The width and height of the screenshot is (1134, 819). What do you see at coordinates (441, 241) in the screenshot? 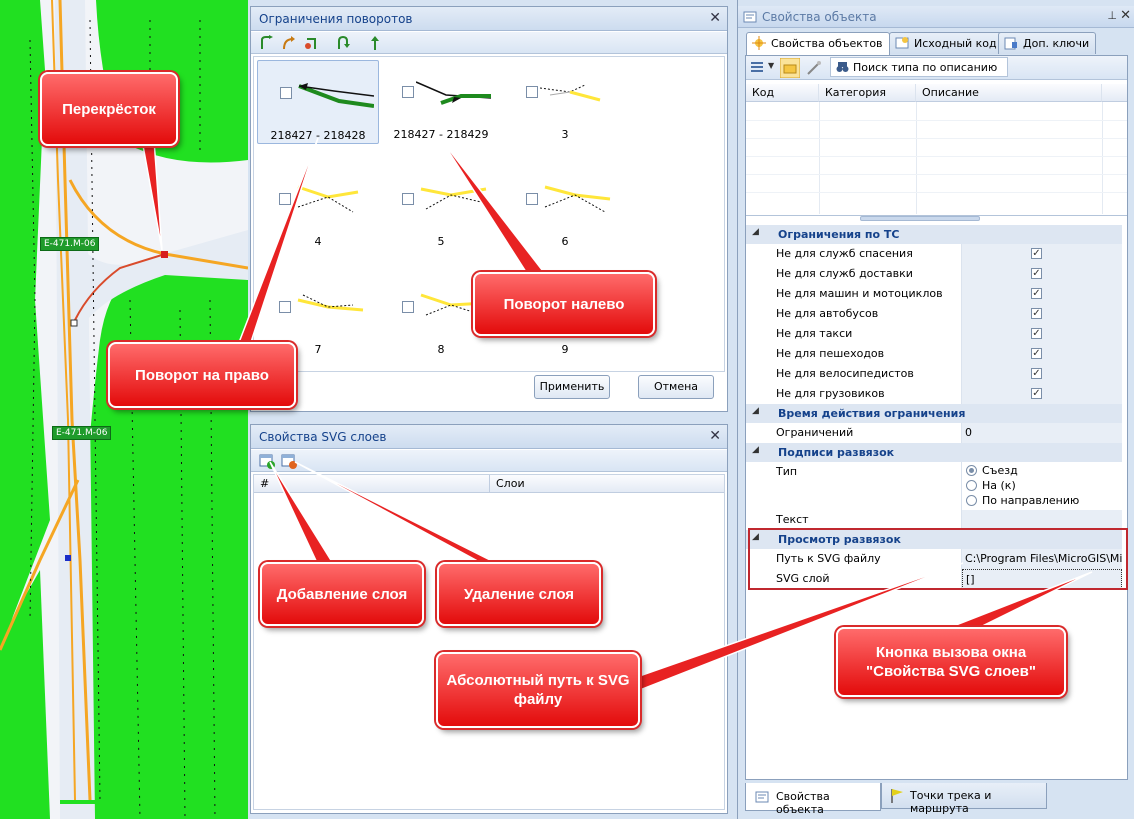
I see `turn-item-label: 5` at bounding box center [441, 241].